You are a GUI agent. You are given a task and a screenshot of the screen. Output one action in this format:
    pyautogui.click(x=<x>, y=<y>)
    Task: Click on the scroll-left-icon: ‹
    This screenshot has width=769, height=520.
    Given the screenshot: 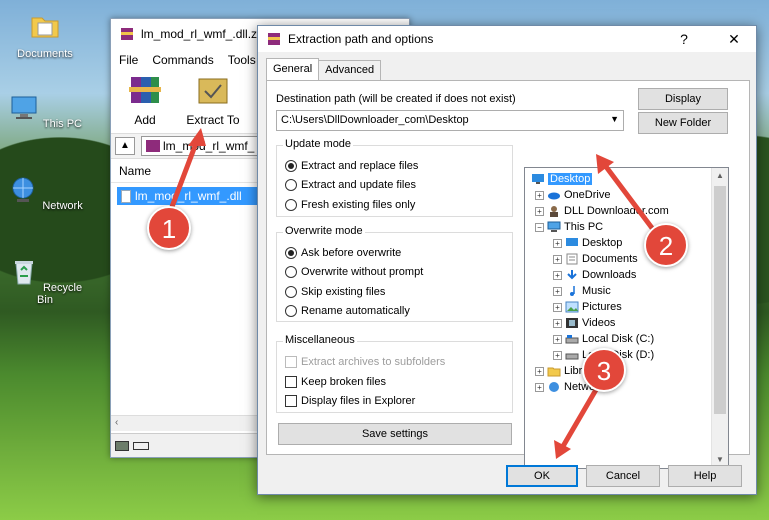 What is the action you would take?
    pyautogui.click(x=116, y=422)
    